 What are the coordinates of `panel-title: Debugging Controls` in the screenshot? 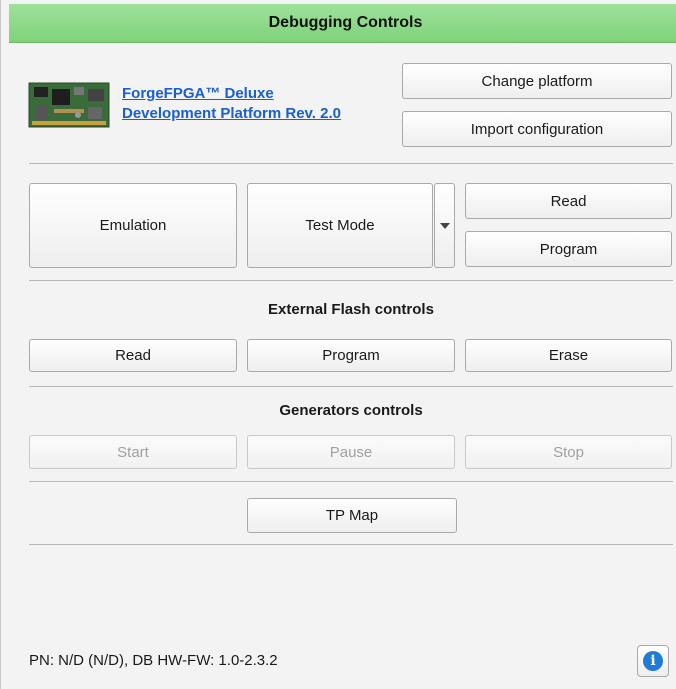 It's located at (342, 23).